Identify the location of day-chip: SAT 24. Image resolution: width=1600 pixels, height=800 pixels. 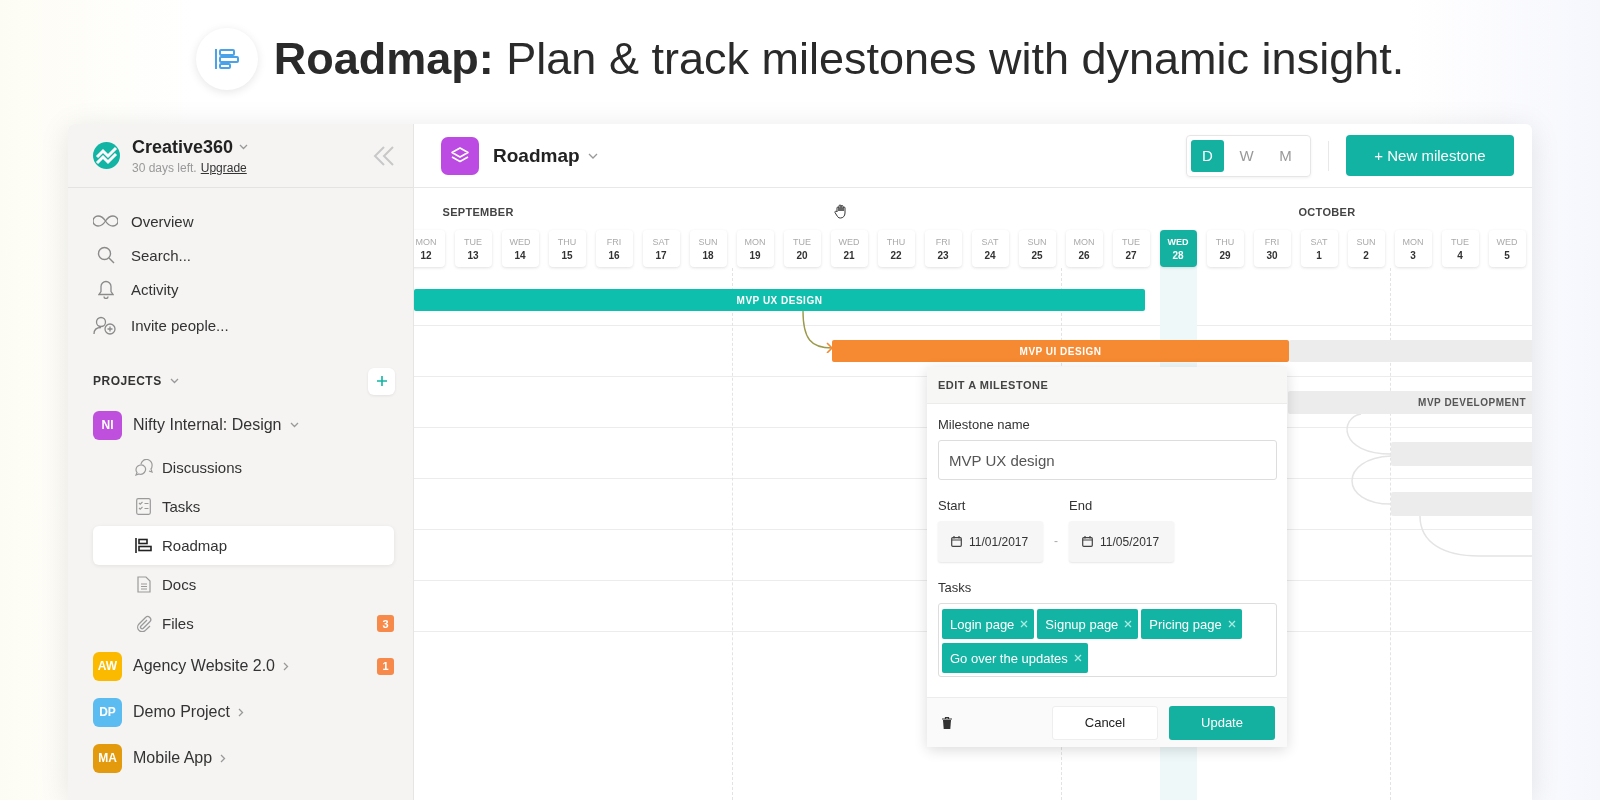
(990, 248).